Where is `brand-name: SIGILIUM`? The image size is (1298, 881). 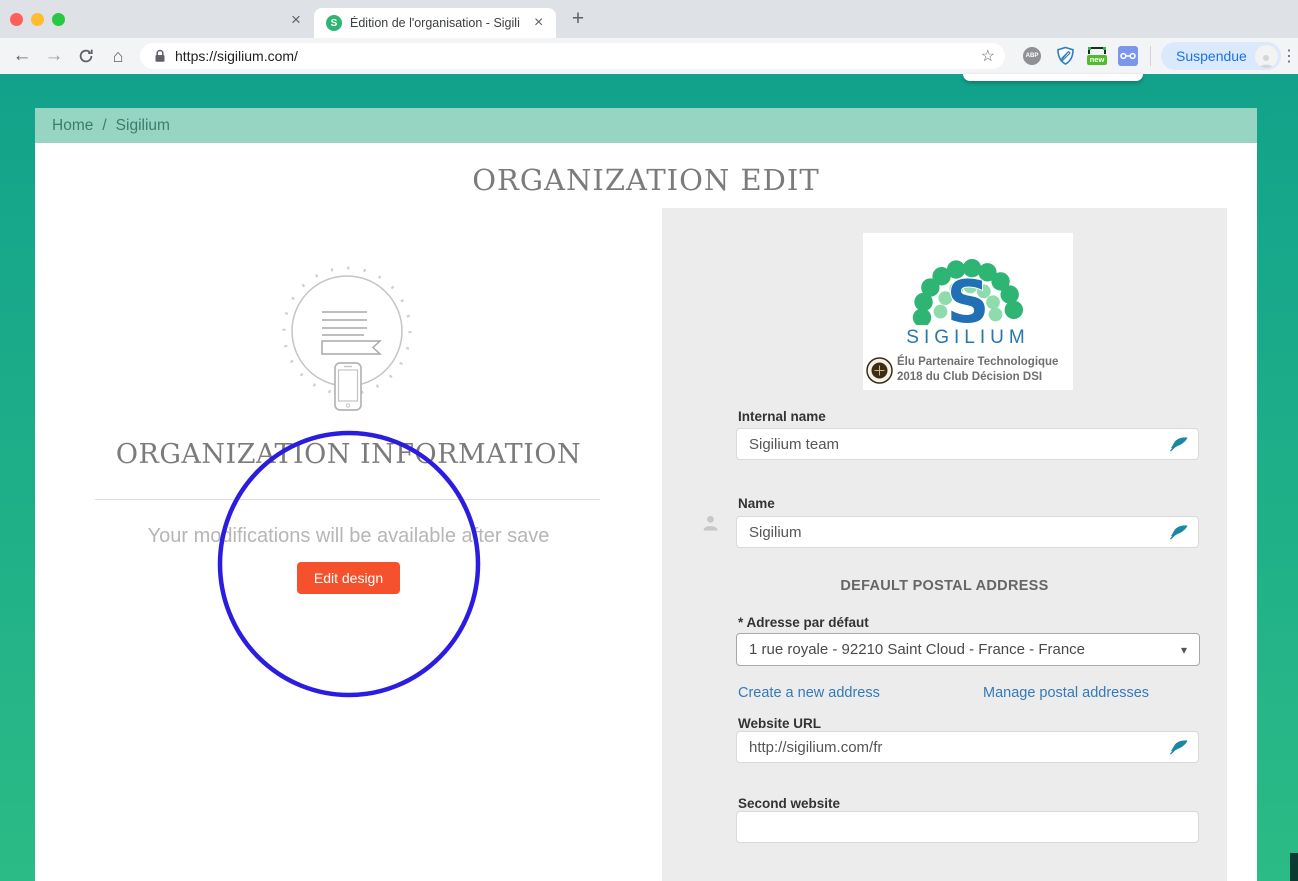
brand-name: SIGILIUM is located at coordinates (968, 337).